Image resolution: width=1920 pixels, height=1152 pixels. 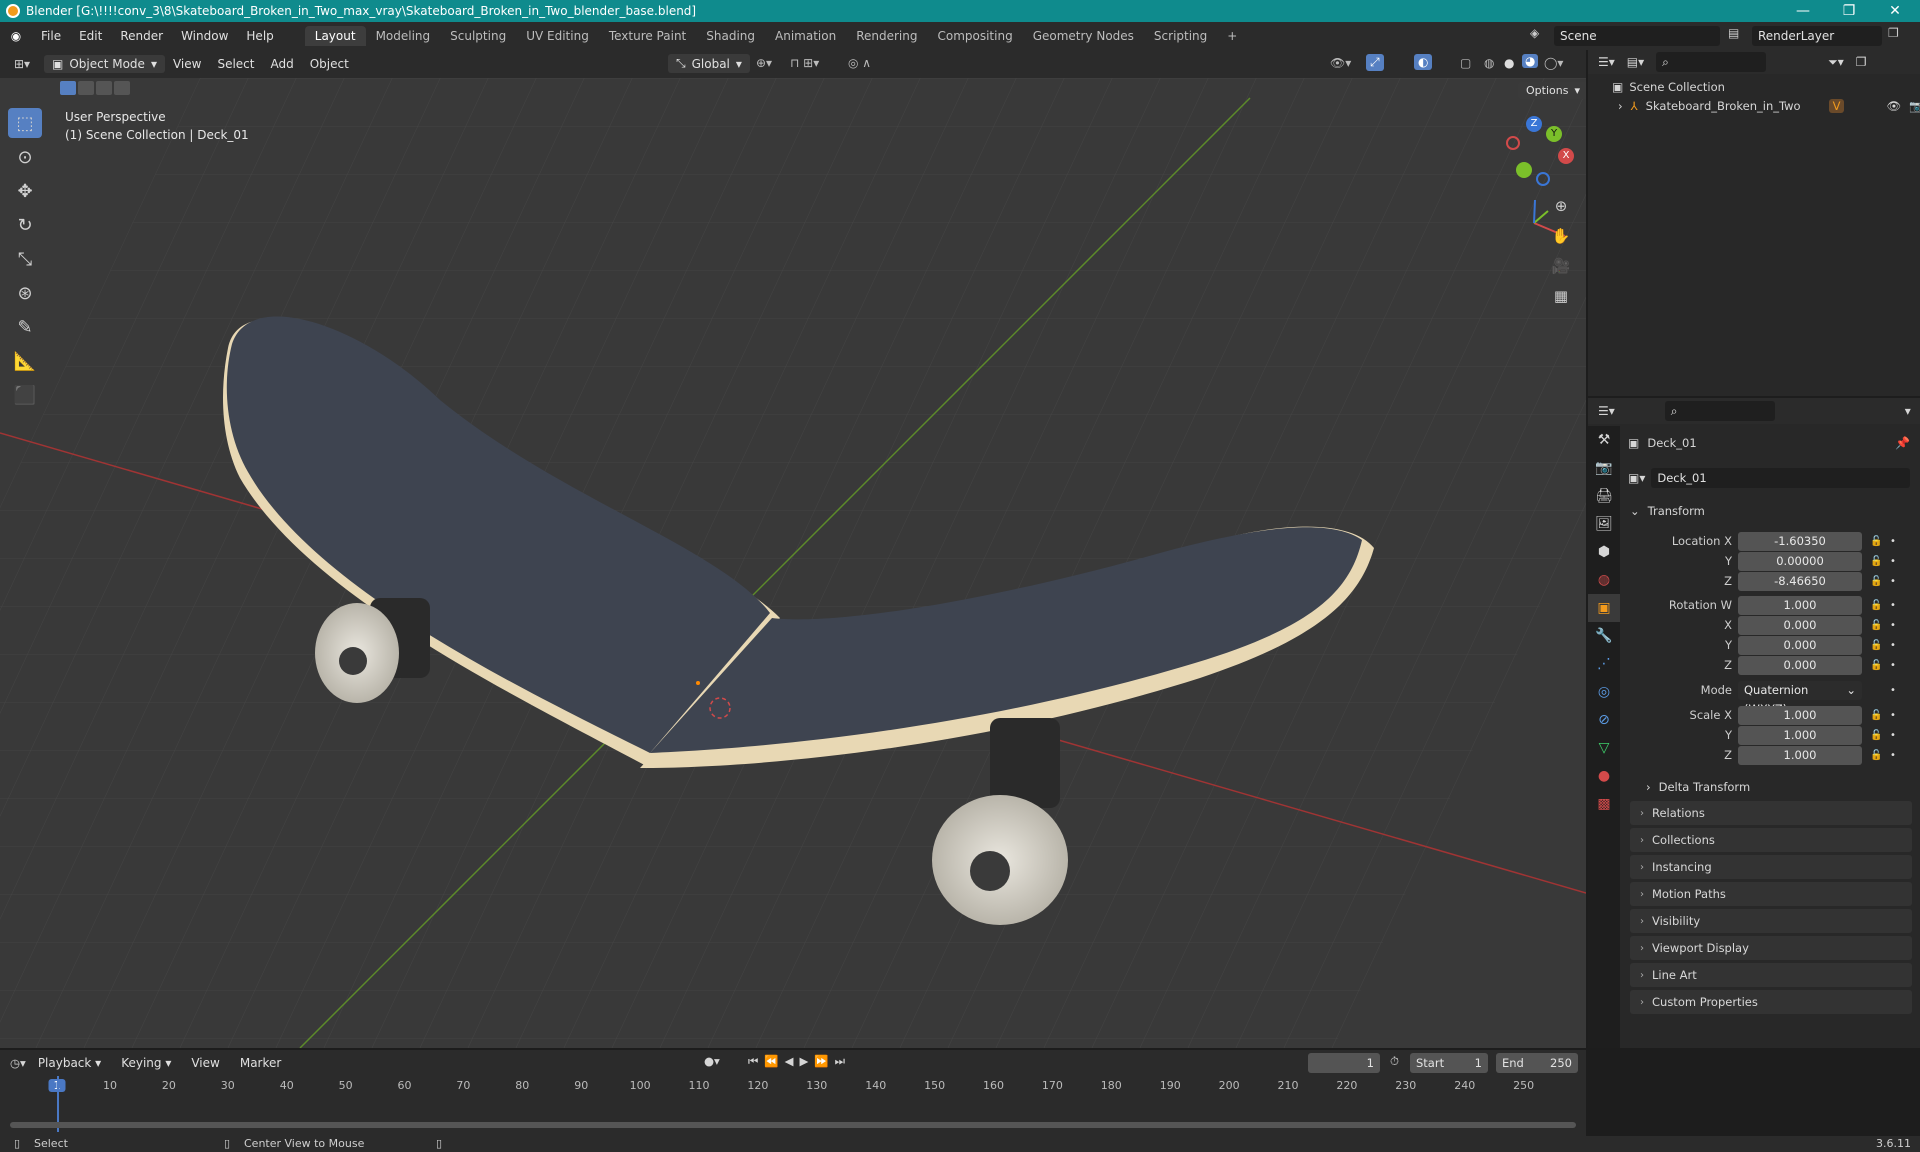 I want to click on render-layer-icon: ▤, so click(x=1733, y=33).